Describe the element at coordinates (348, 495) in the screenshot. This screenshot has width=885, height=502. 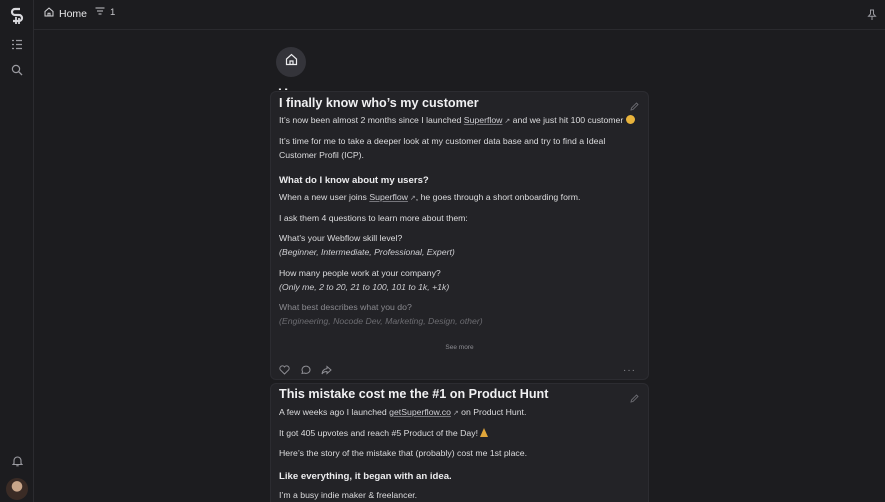
I see `post-paragraph: I’m a busy indie maker & freelancer.` at that location.